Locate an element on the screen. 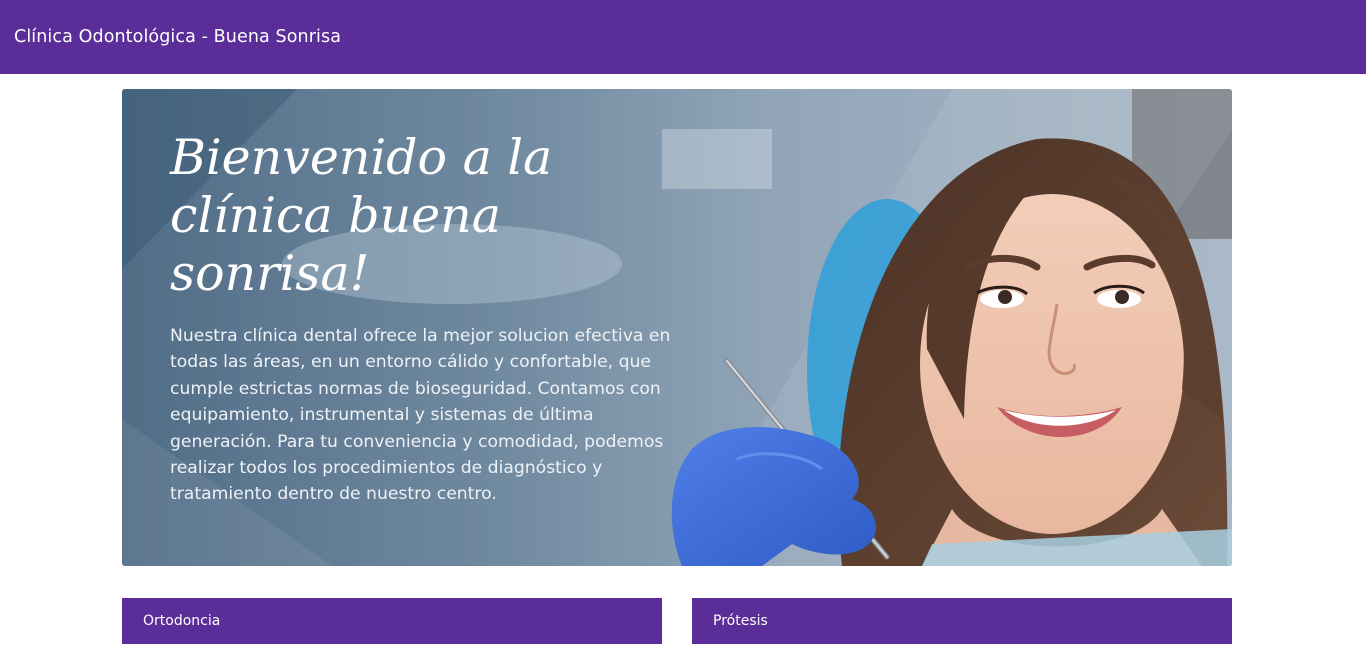  card-protesis-header: Prótesis is located at coordinates (962, 621).